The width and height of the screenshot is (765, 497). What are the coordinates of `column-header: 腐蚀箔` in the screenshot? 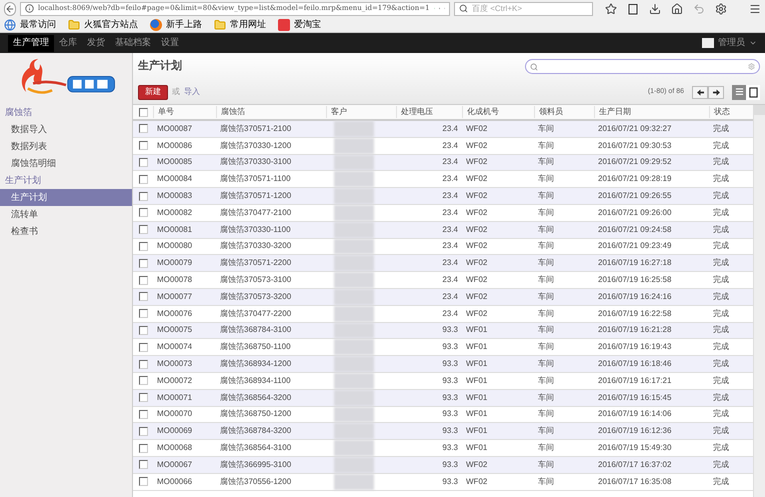 It's located at (271, 112).